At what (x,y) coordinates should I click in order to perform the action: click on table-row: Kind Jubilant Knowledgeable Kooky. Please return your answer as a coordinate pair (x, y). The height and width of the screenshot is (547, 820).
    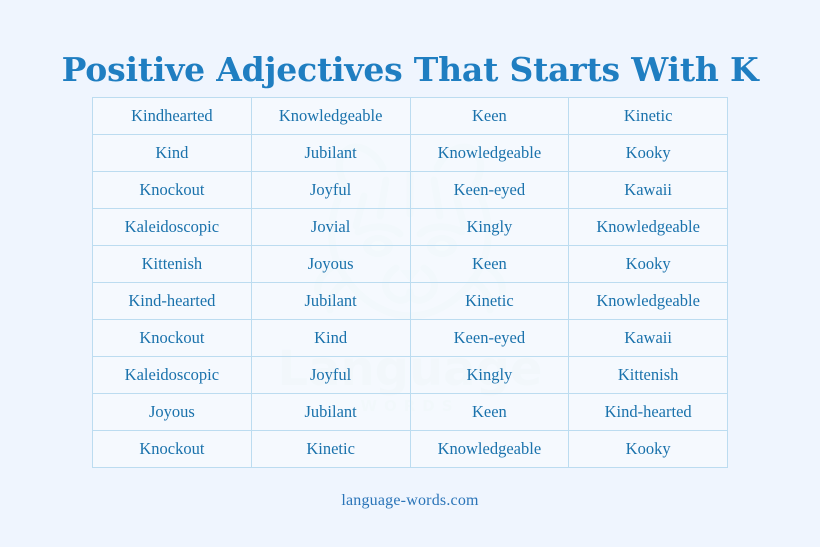
    Looking at the image, I should click on (410, 153).